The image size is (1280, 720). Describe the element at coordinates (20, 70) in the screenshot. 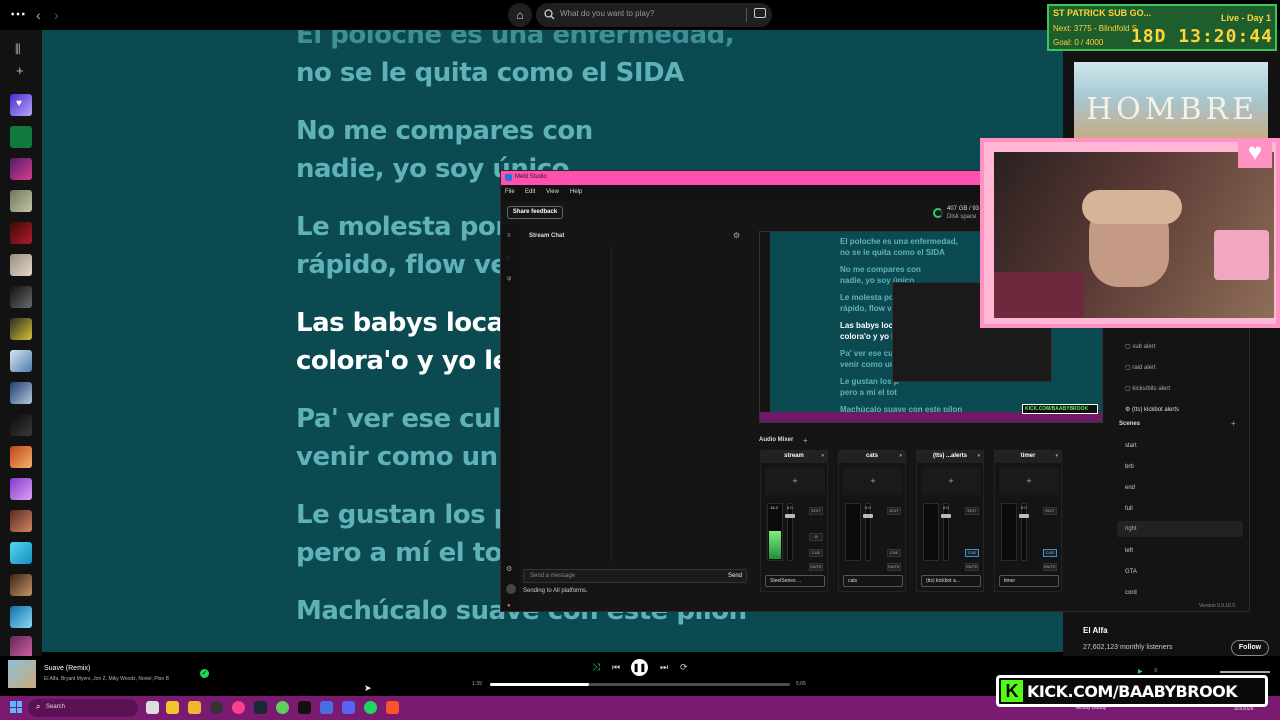

I see `plus-icon: +` at that location.